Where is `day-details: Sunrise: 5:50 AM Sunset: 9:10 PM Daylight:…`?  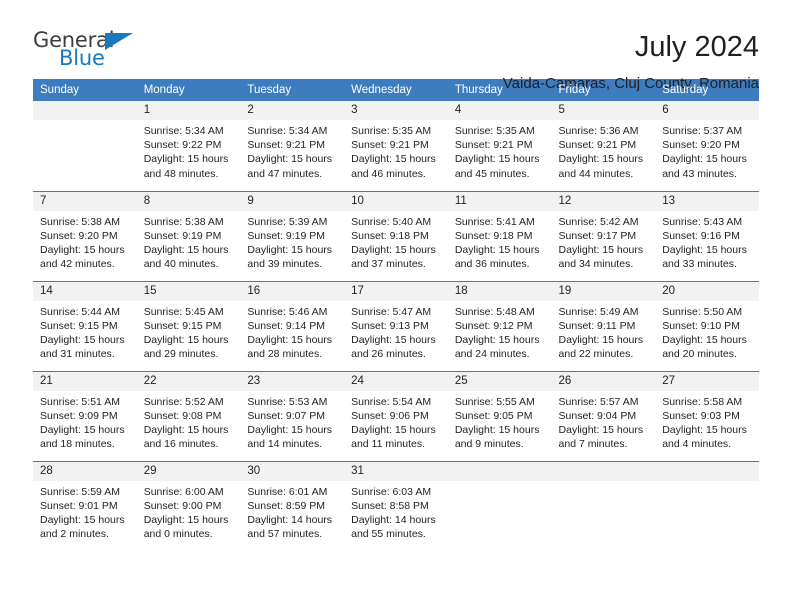
day-details: Sunrise: 5:50 AM Sunset: 9:10 PM Daylight:… is located at coordinates (707, 331).